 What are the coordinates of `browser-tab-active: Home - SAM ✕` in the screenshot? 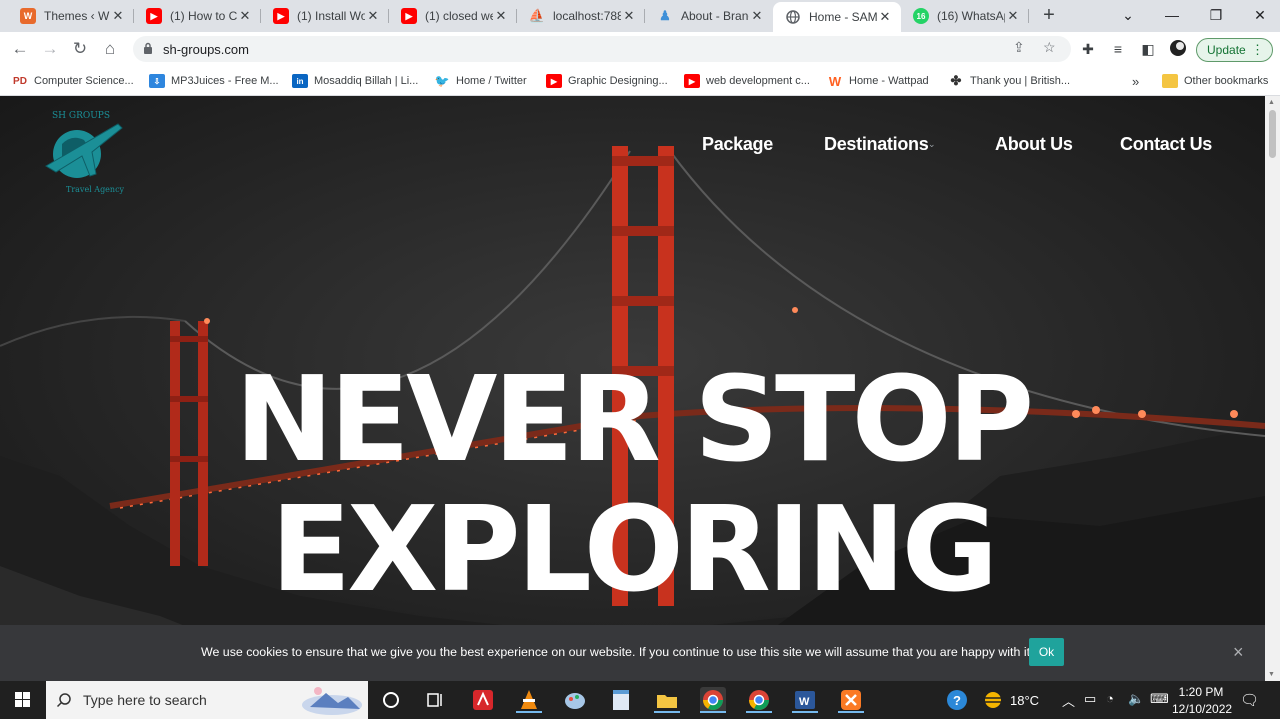 It's located at (837, 17).